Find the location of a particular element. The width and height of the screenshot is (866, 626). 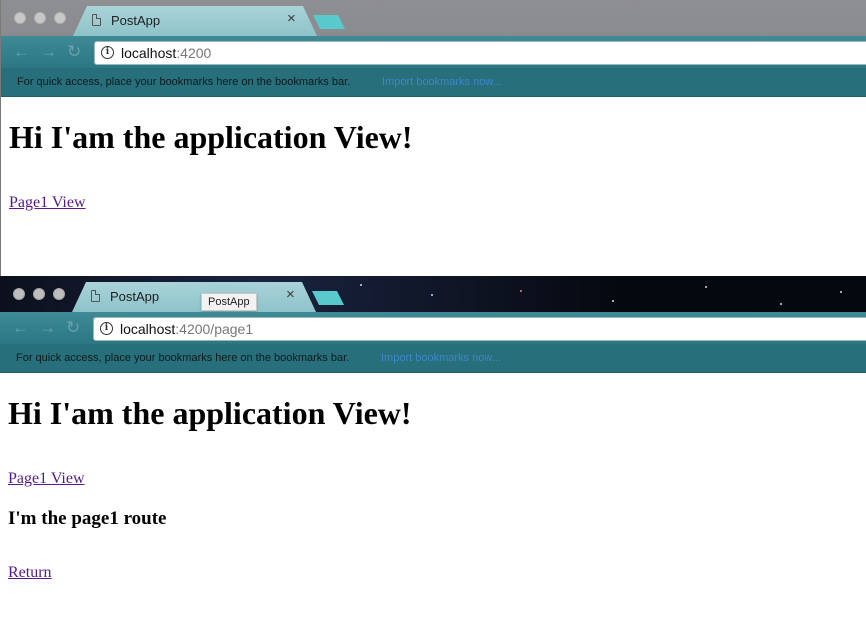

return-link: Return is located at coordinates (30, 573).